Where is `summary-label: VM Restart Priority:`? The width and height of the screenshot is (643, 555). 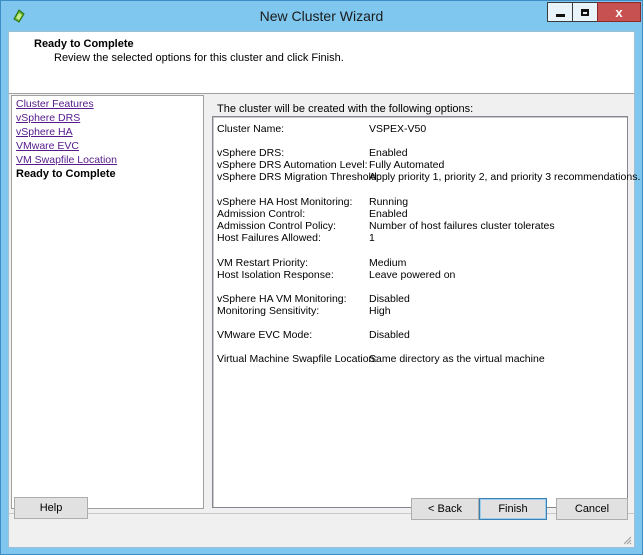 summary-label: VM Restart Priority: is located at coordinates (263, 263).